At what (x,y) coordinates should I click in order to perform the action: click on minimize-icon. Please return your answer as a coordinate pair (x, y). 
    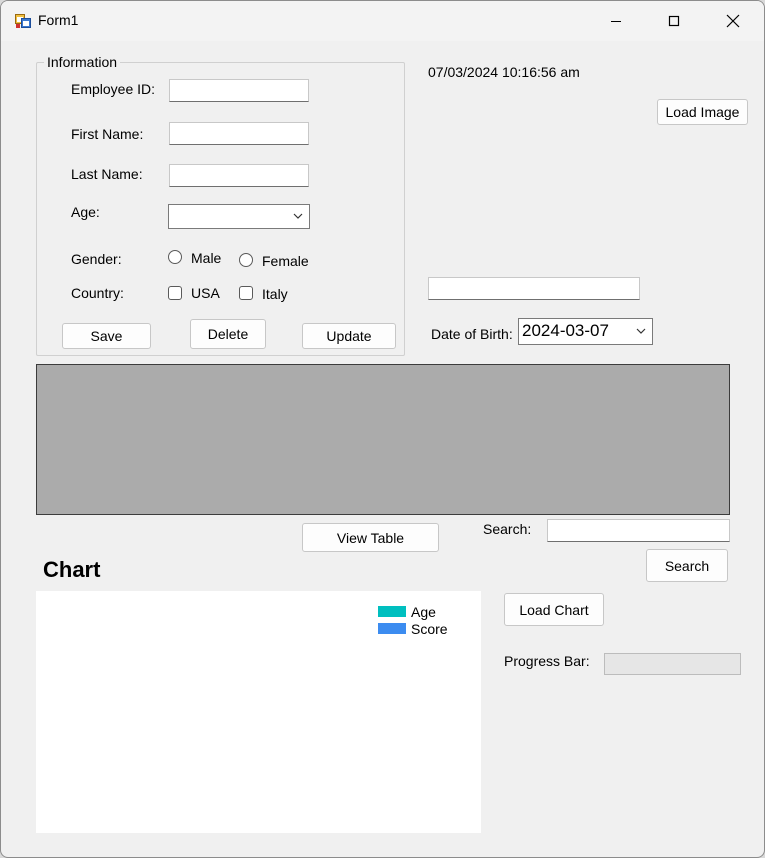
    Looking at the image, I should click on (616, 21).